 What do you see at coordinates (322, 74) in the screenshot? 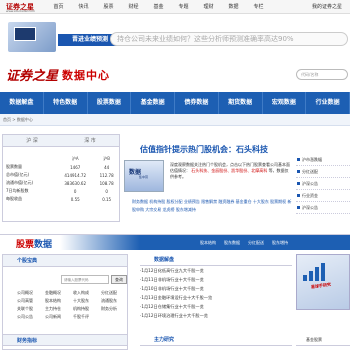
I see `search-input: 代码/名称` at bounding box center [322, 74].